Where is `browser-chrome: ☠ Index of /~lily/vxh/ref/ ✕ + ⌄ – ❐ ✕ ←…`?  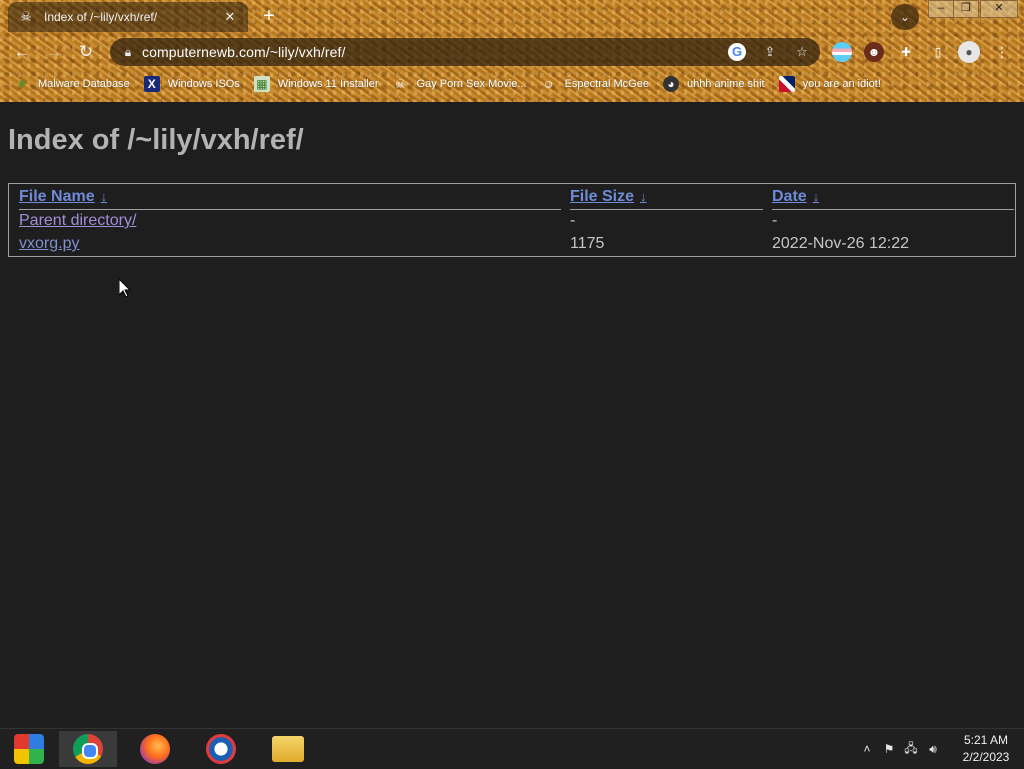
browser-chrome: ☠ Index of /~lily/vxh/ref/ ✕ + ⌄ – ❐ ✕ ←… is located at coordinates (512, 51).